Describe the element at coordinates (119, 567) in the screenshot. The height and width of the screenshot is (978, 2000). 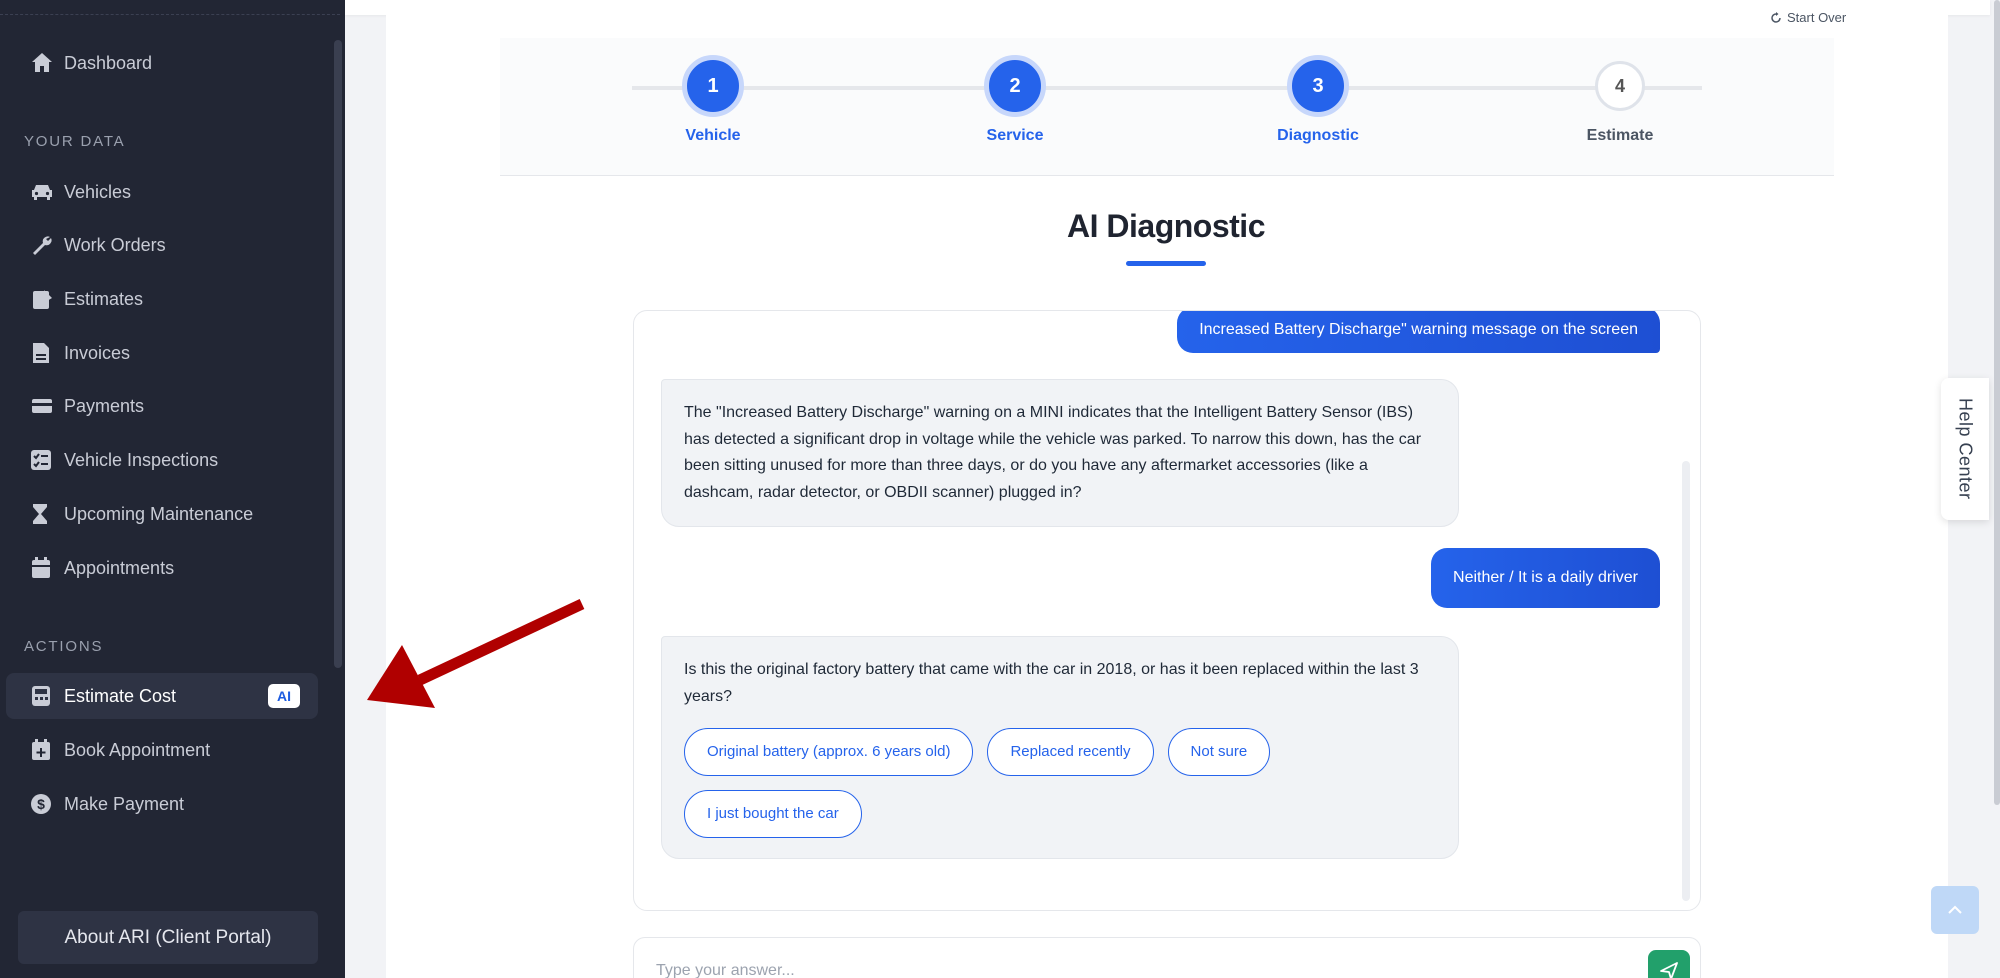
I see `sidebar-item-label: Appointments` at that location.